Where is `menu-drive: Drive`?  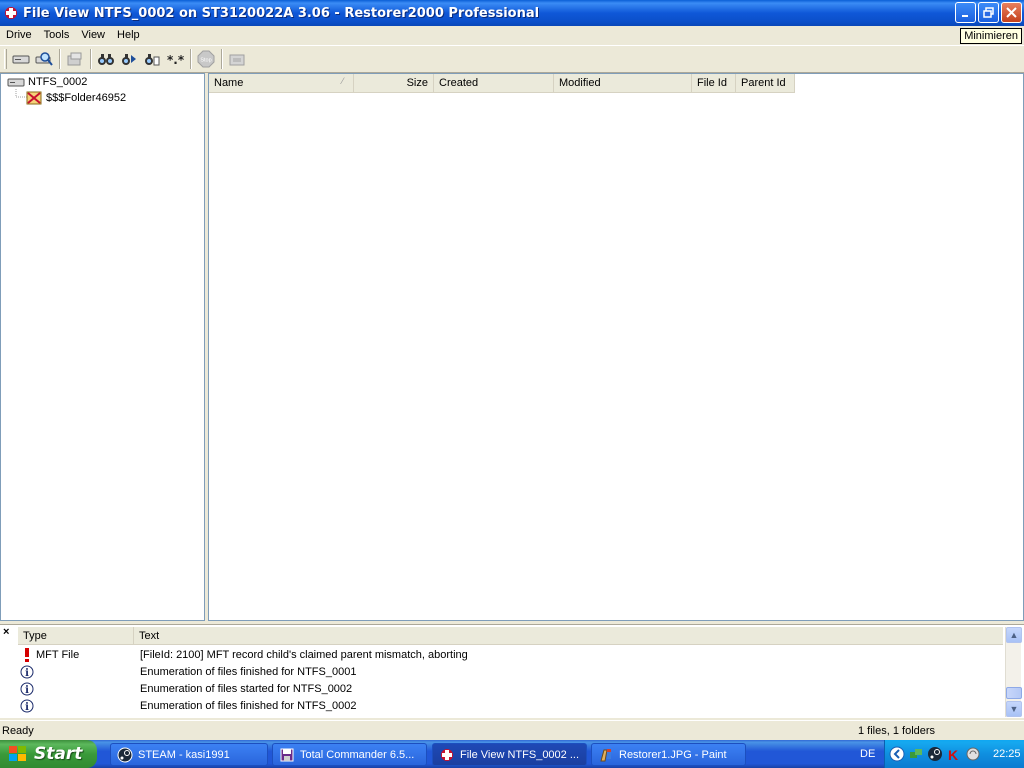
menu-drive: Drive is located at coordinates (19, 35).